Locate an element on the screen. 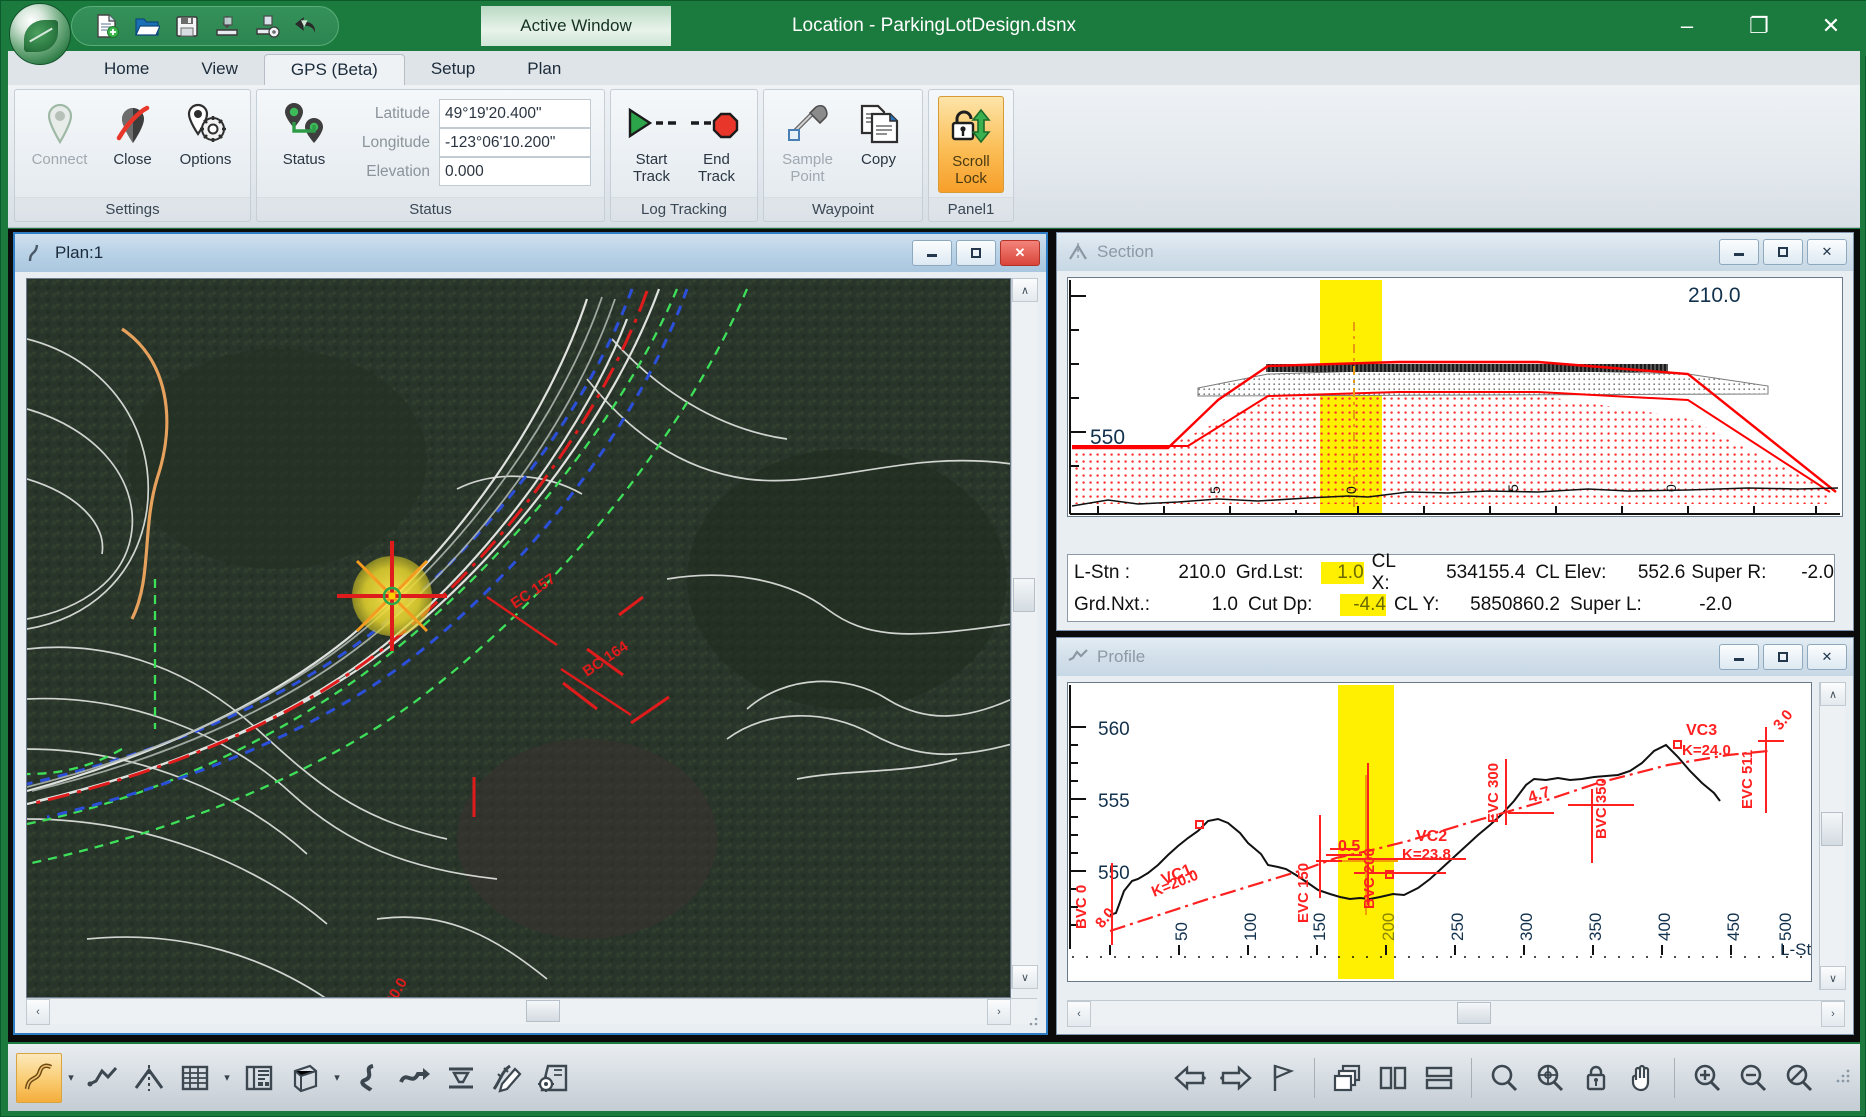 Image resolution: width=1866 pixels, height=1117 pixels. plan-restore-button is located at coordinates (976, 253).